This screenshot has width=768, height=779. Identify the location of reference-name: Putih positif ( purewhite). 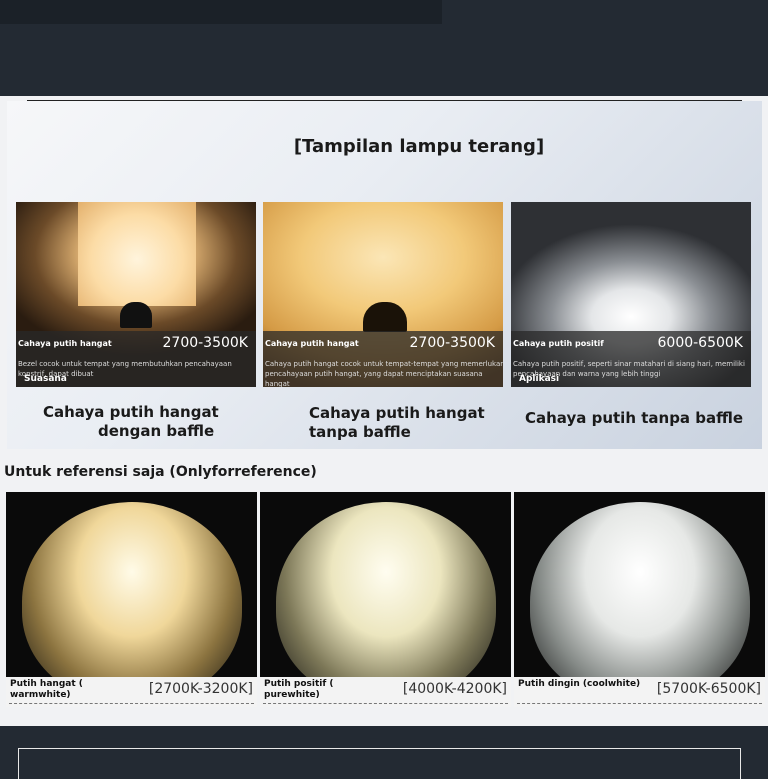
(299, 689).